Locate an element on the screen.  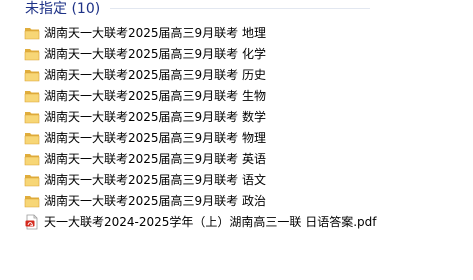
folder-item: 湖南天一大联考2025届高三9月联考 物理 is located at coordinates (200, 137).